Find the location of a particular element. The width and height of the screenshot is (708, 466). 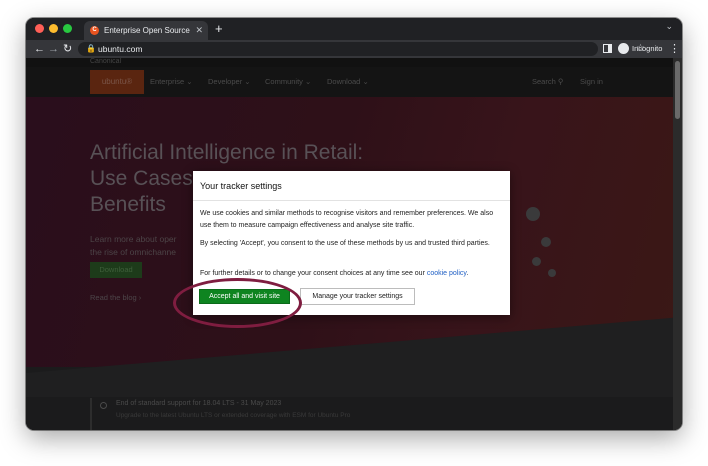

minimize-window-button is located at coordinates (53, 28).